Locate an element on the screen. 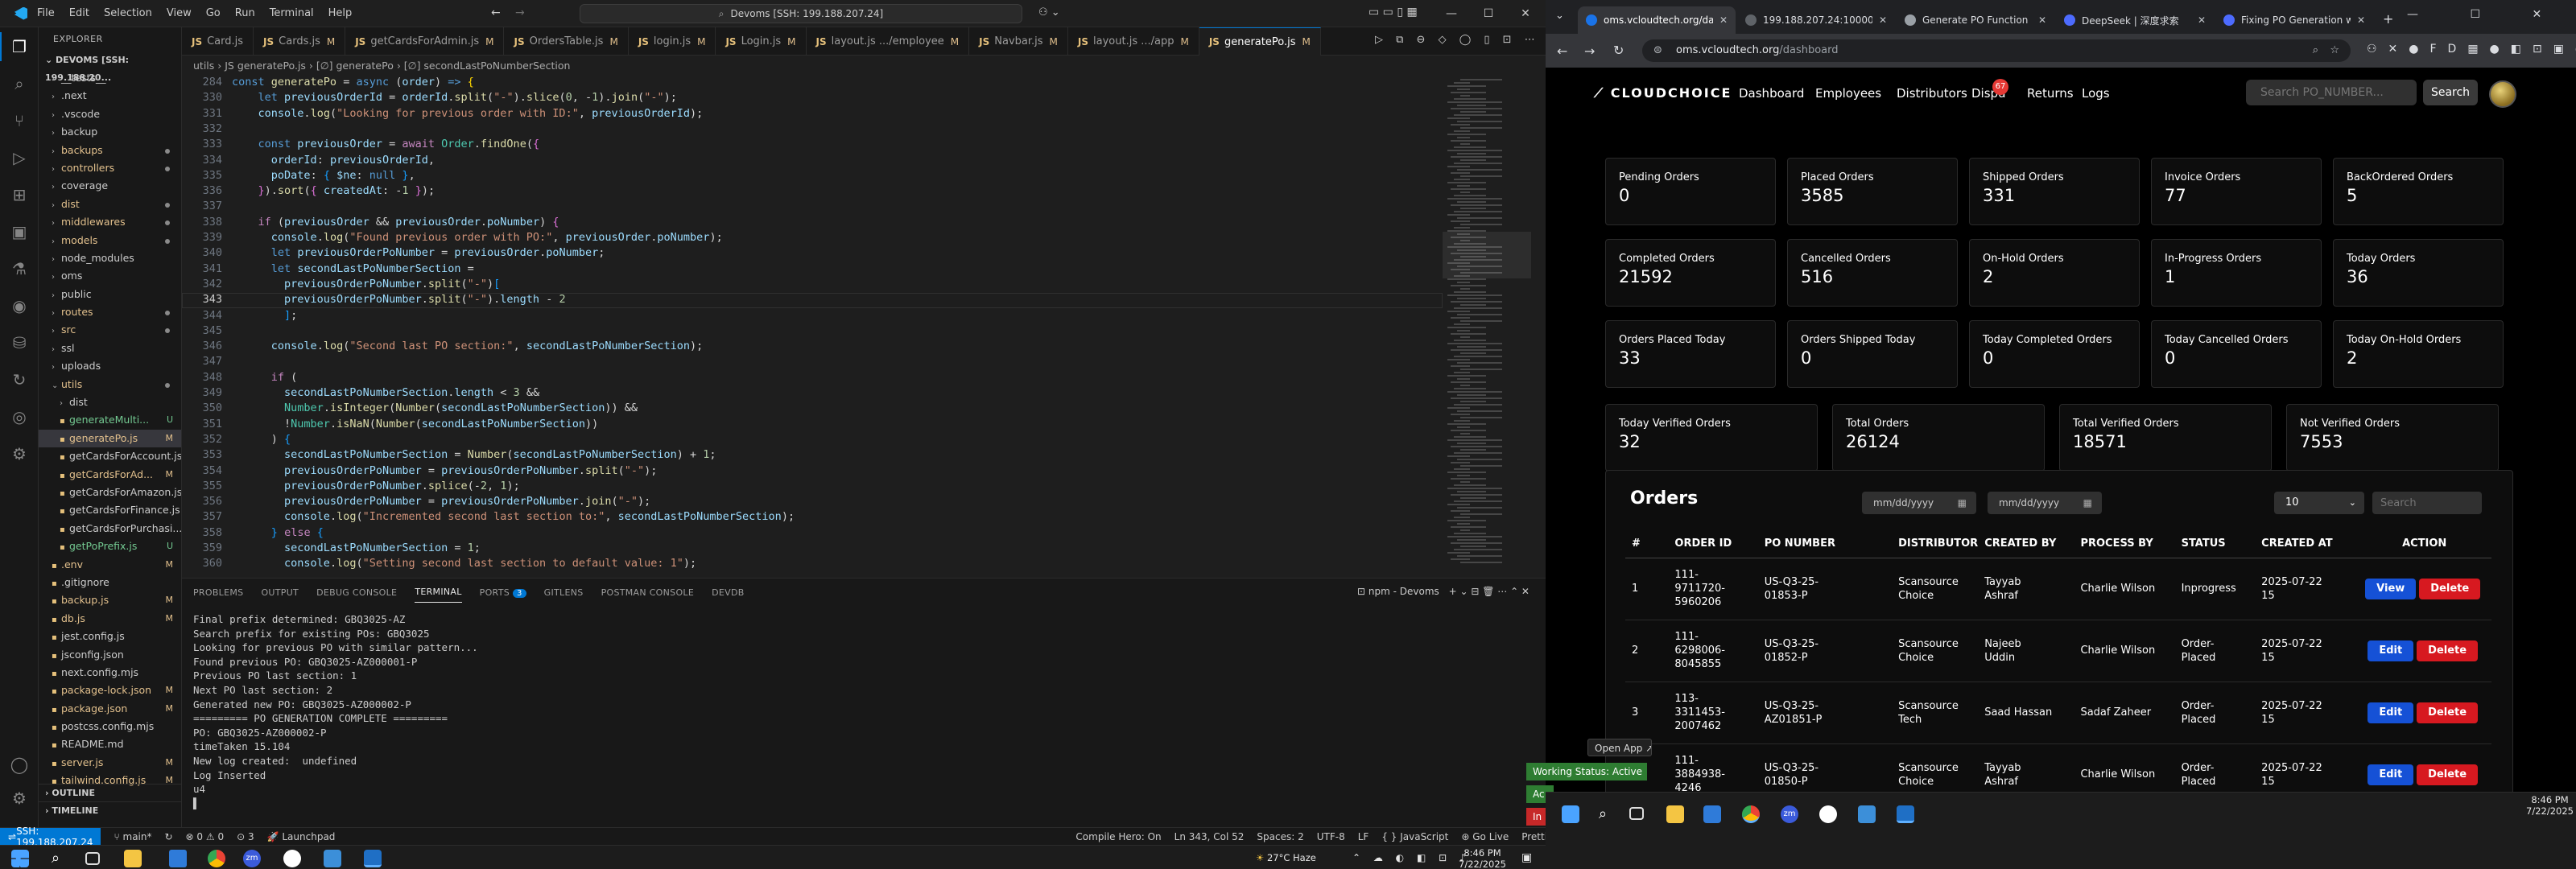  editor-tab: JS Card.js is located at coordinates (218, 41).